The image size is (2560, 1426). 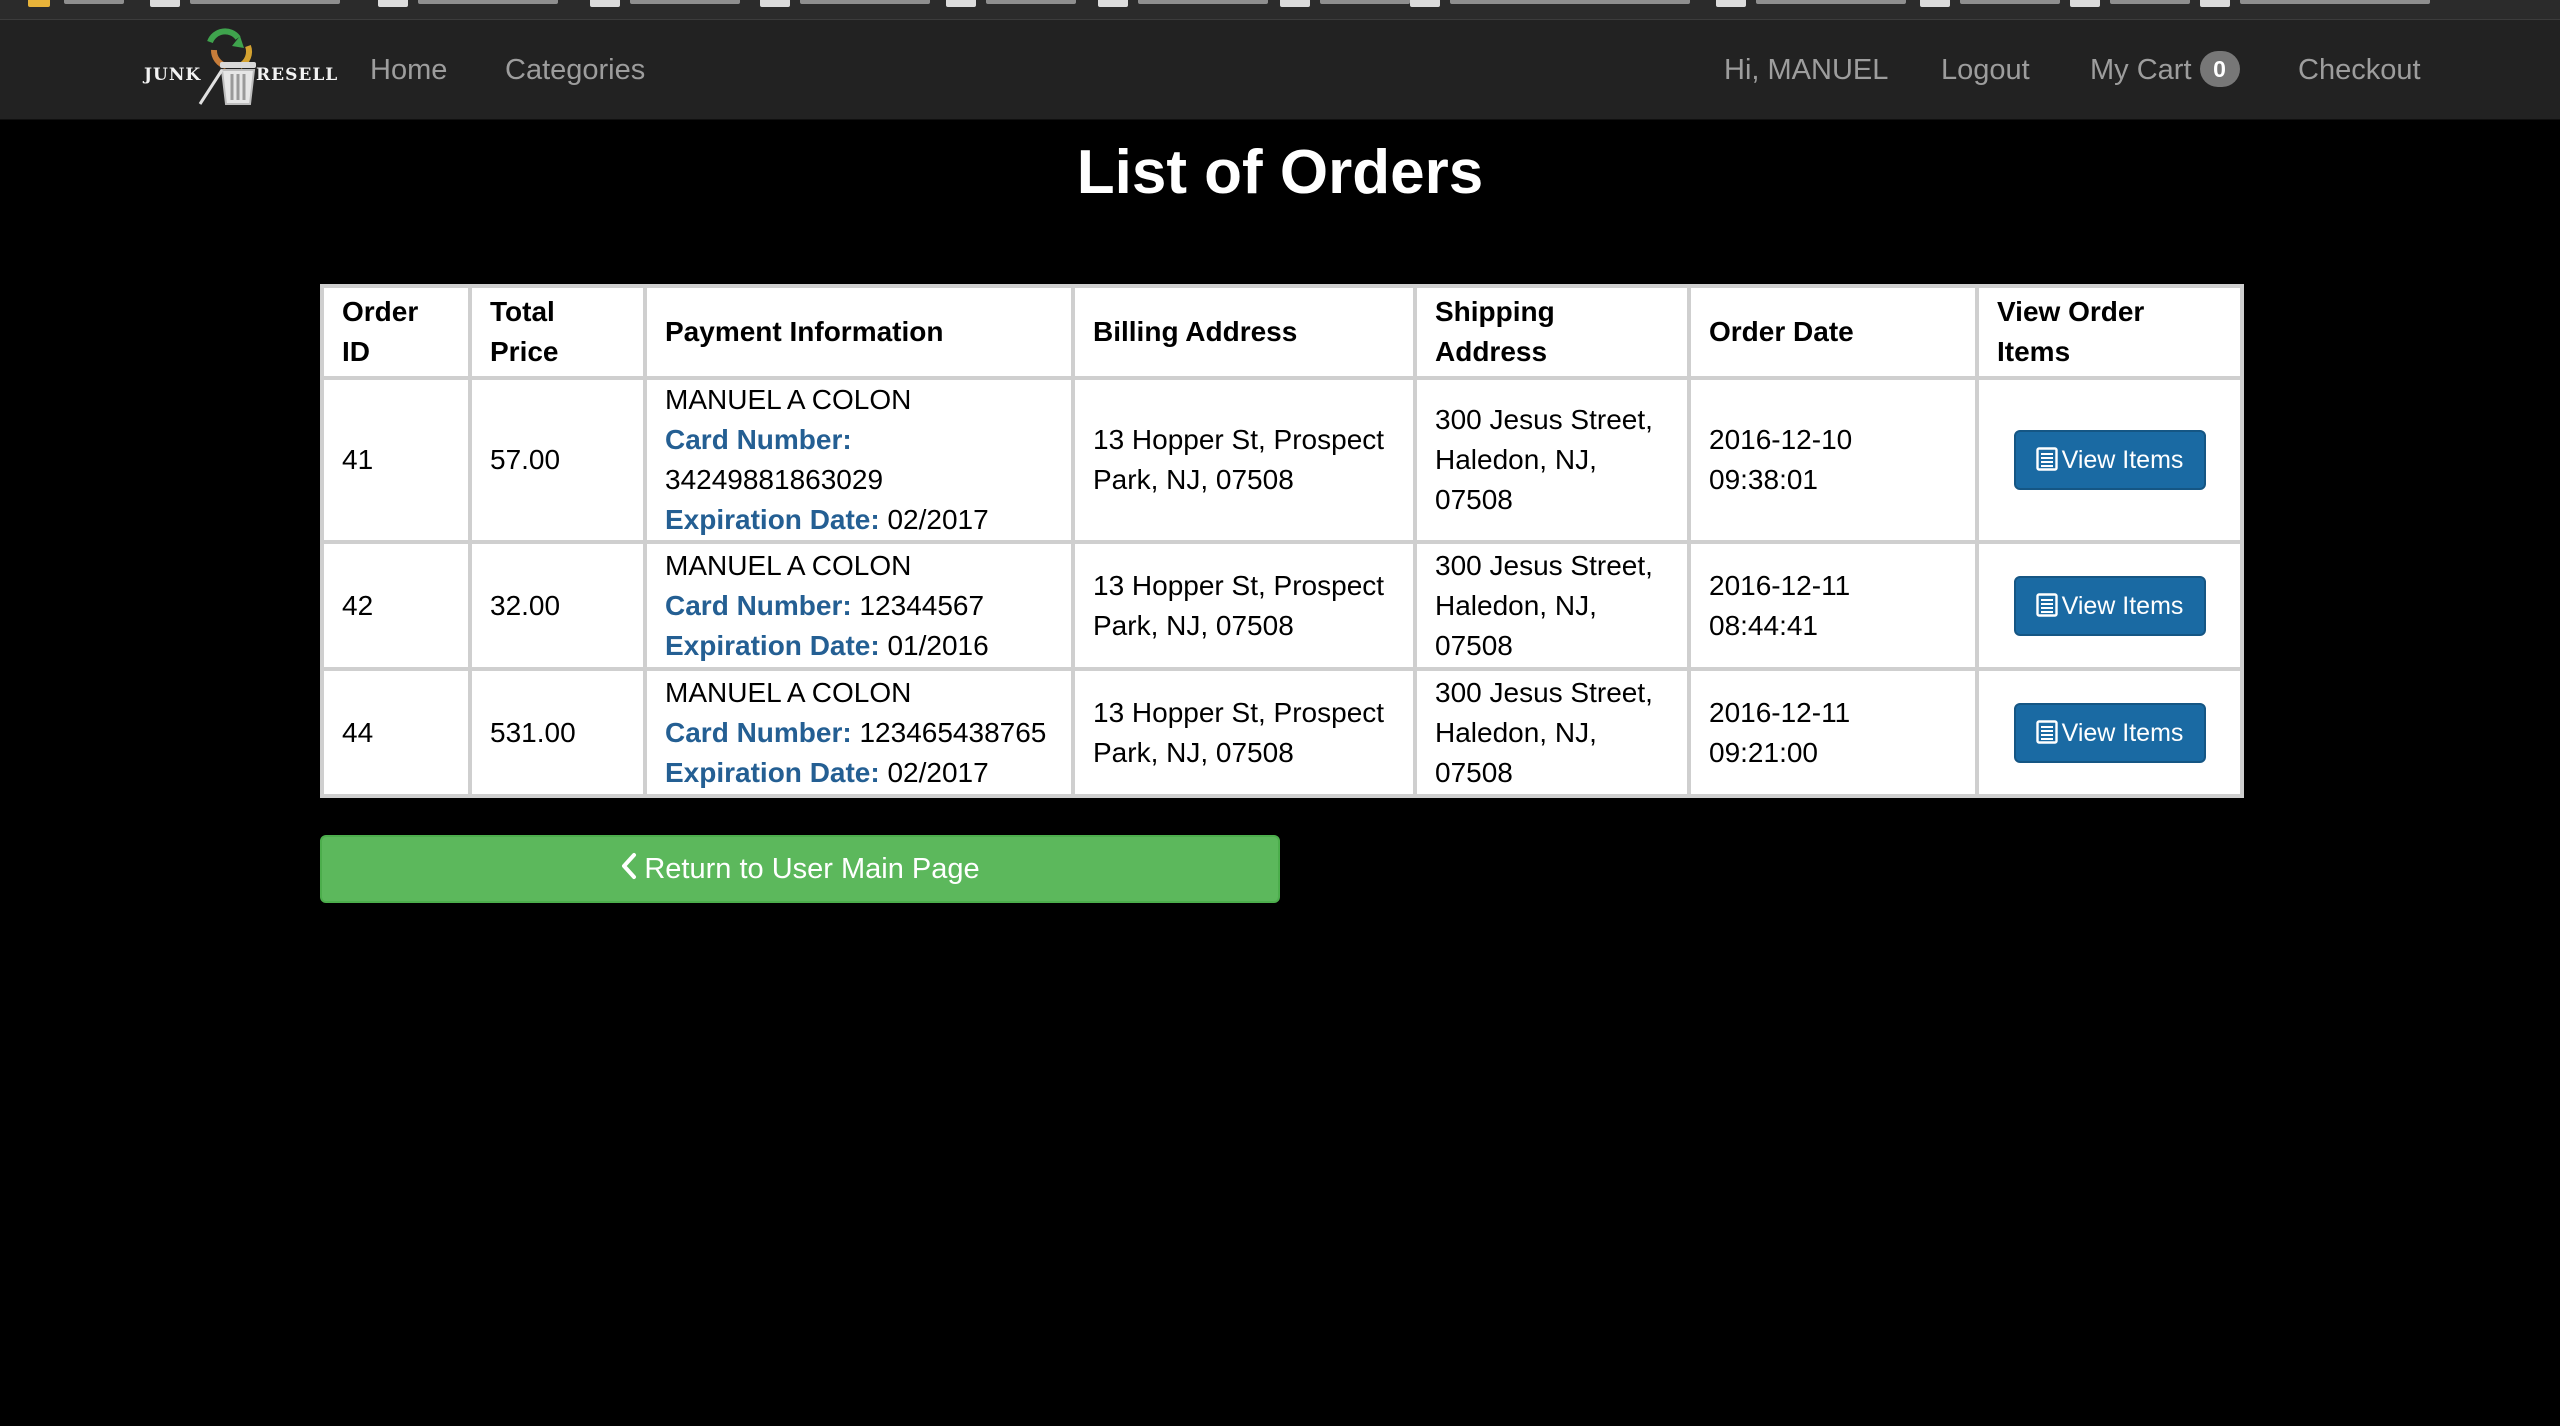 I want to click on apps-icon, so click(x=39, y=3).